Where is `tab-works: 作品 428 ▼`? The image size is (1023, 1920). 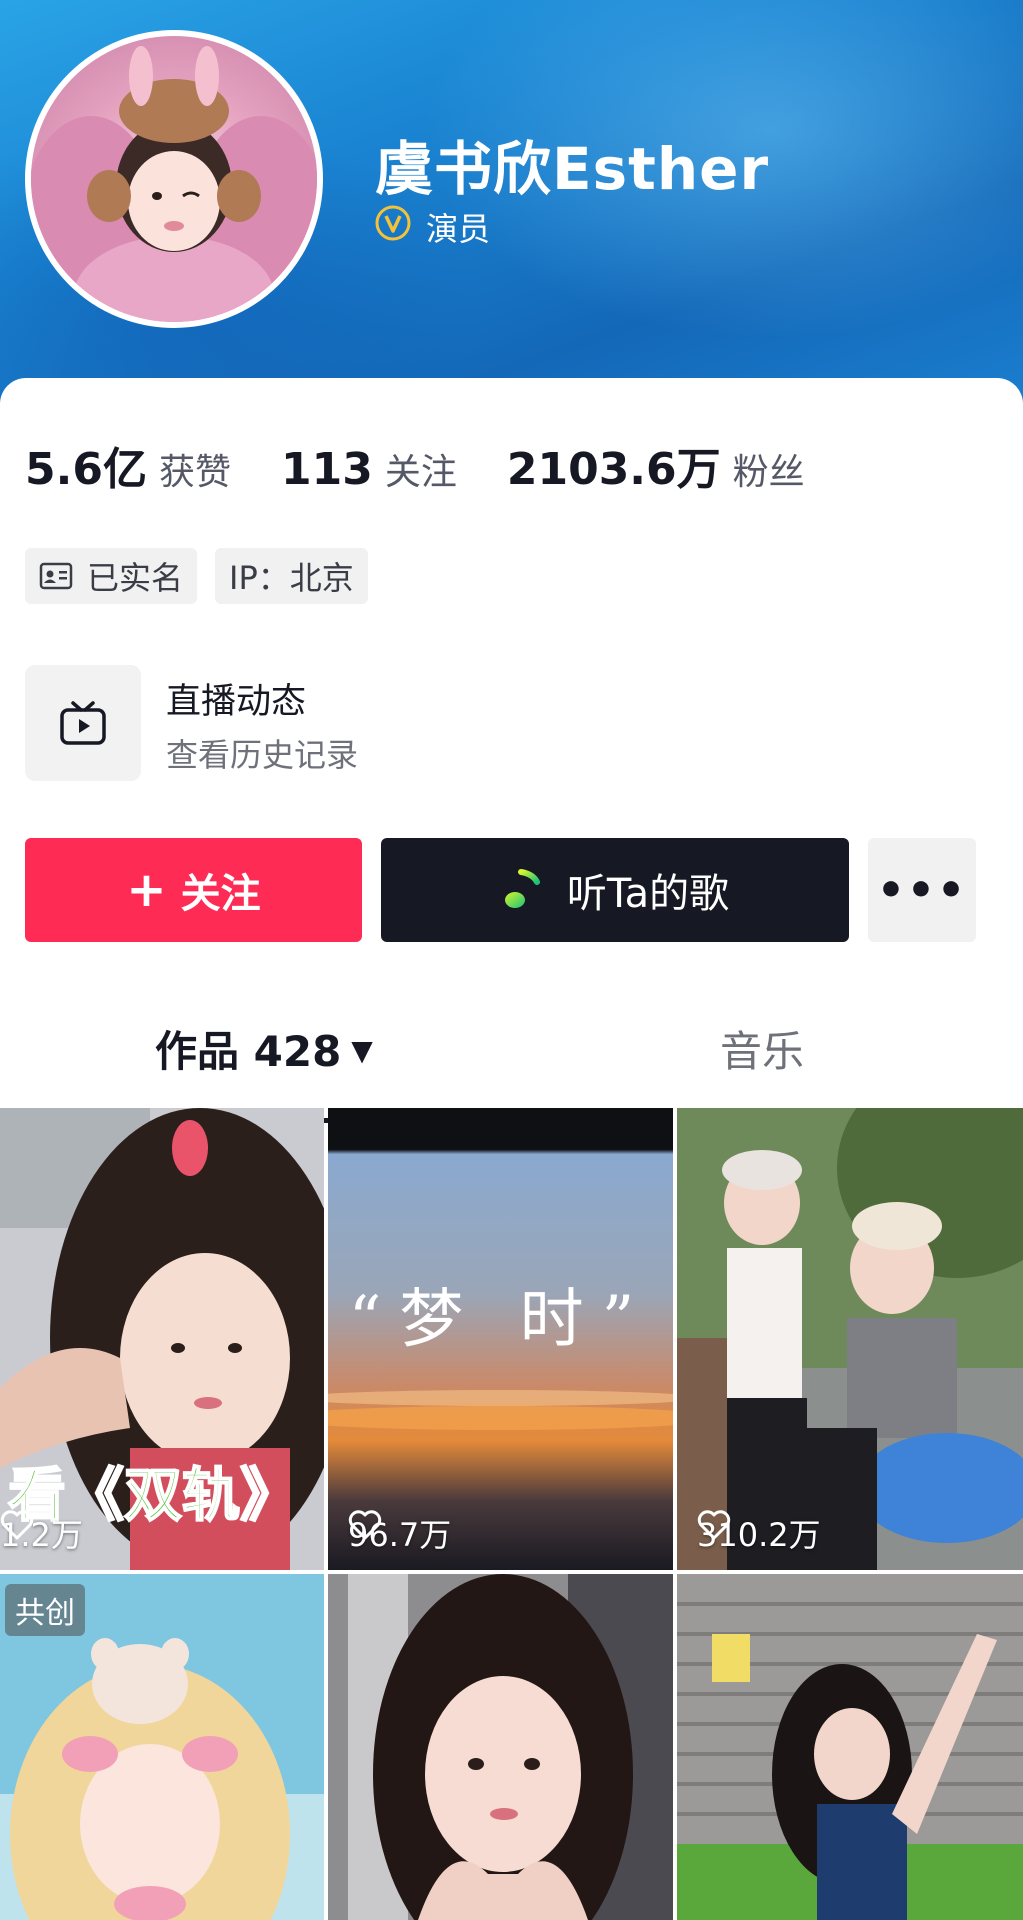
tab-works: 作品 428 ▼ is located at coordinates (264, 1048).